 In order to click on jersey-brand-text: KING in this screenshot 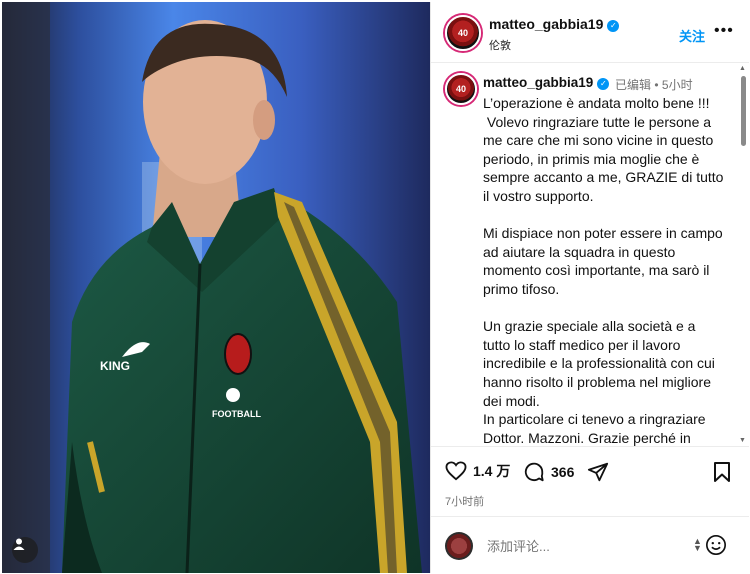, I will do `click(115, 366)`.